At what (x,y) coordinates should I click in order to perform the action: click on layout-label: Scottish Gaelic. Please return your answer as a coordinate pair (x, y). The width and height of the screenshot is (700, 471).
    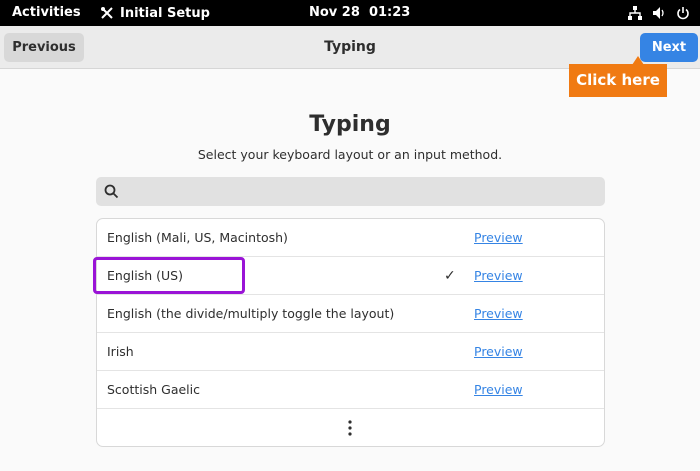
    Looking at the image, I should click on (153, 389).